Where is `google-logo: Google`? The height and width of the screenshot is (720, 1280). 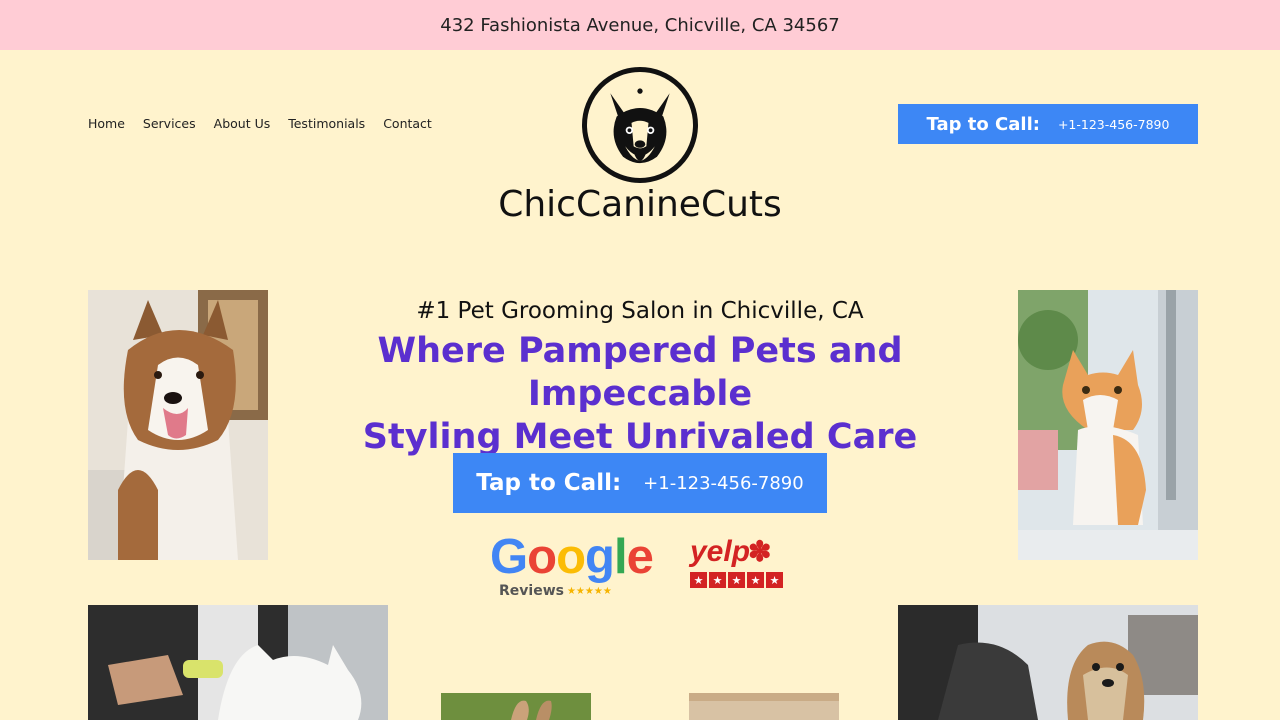 google-logo: Google is located at coordinates (572, 557).